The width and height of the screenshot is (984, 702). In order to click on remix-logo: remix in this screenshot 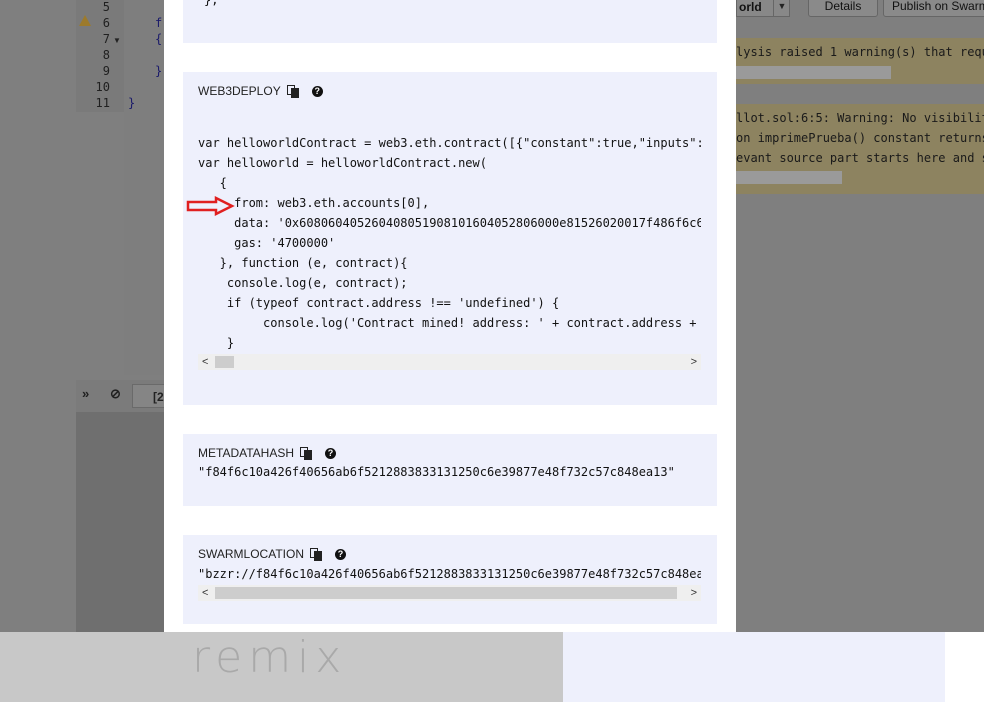, I will do `click(270, 657)`.